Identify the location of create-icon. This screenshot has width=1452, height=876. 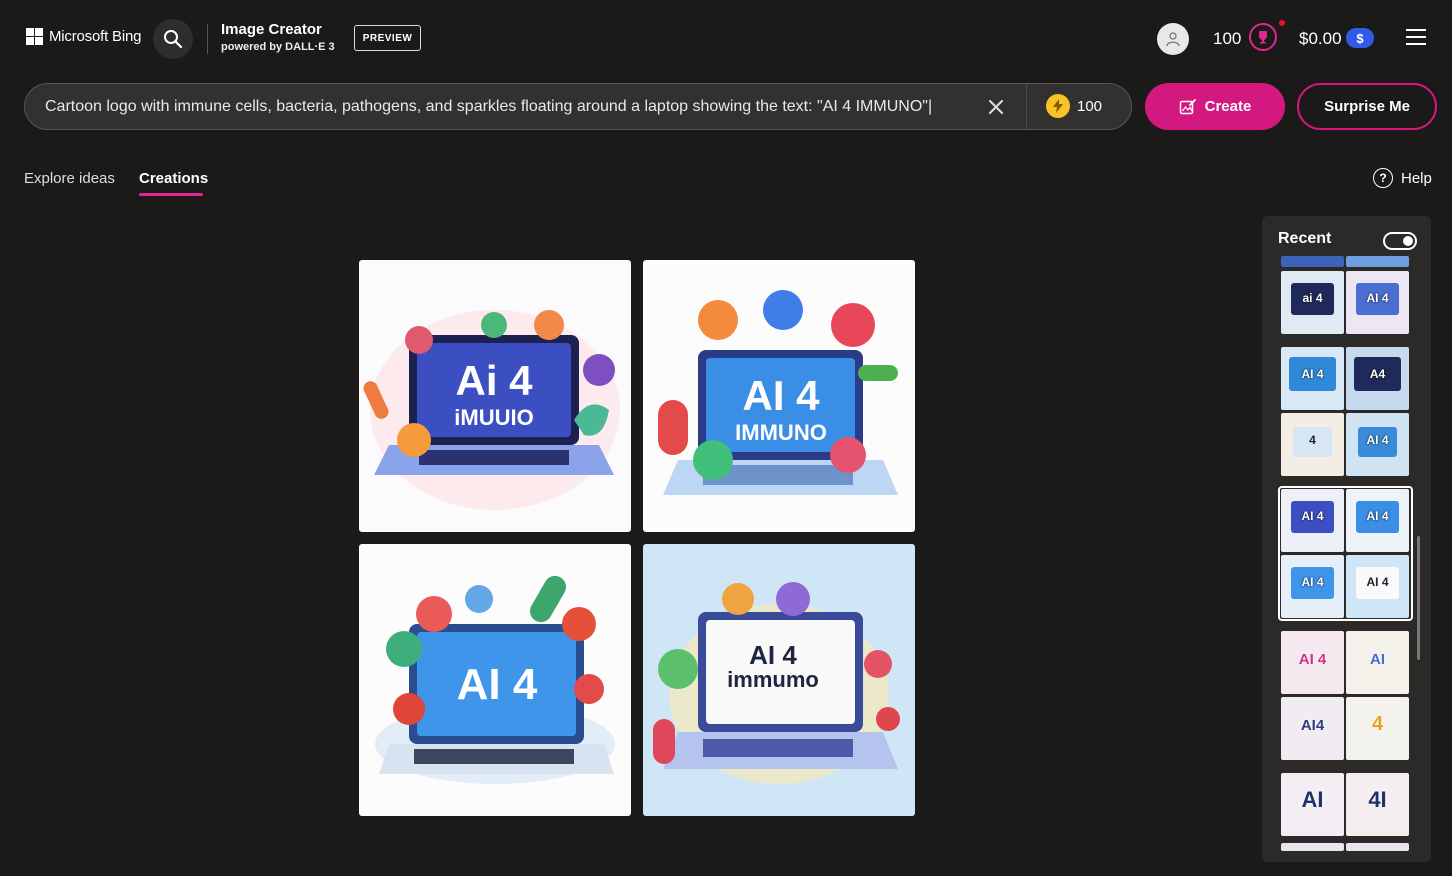
(1187, 106).